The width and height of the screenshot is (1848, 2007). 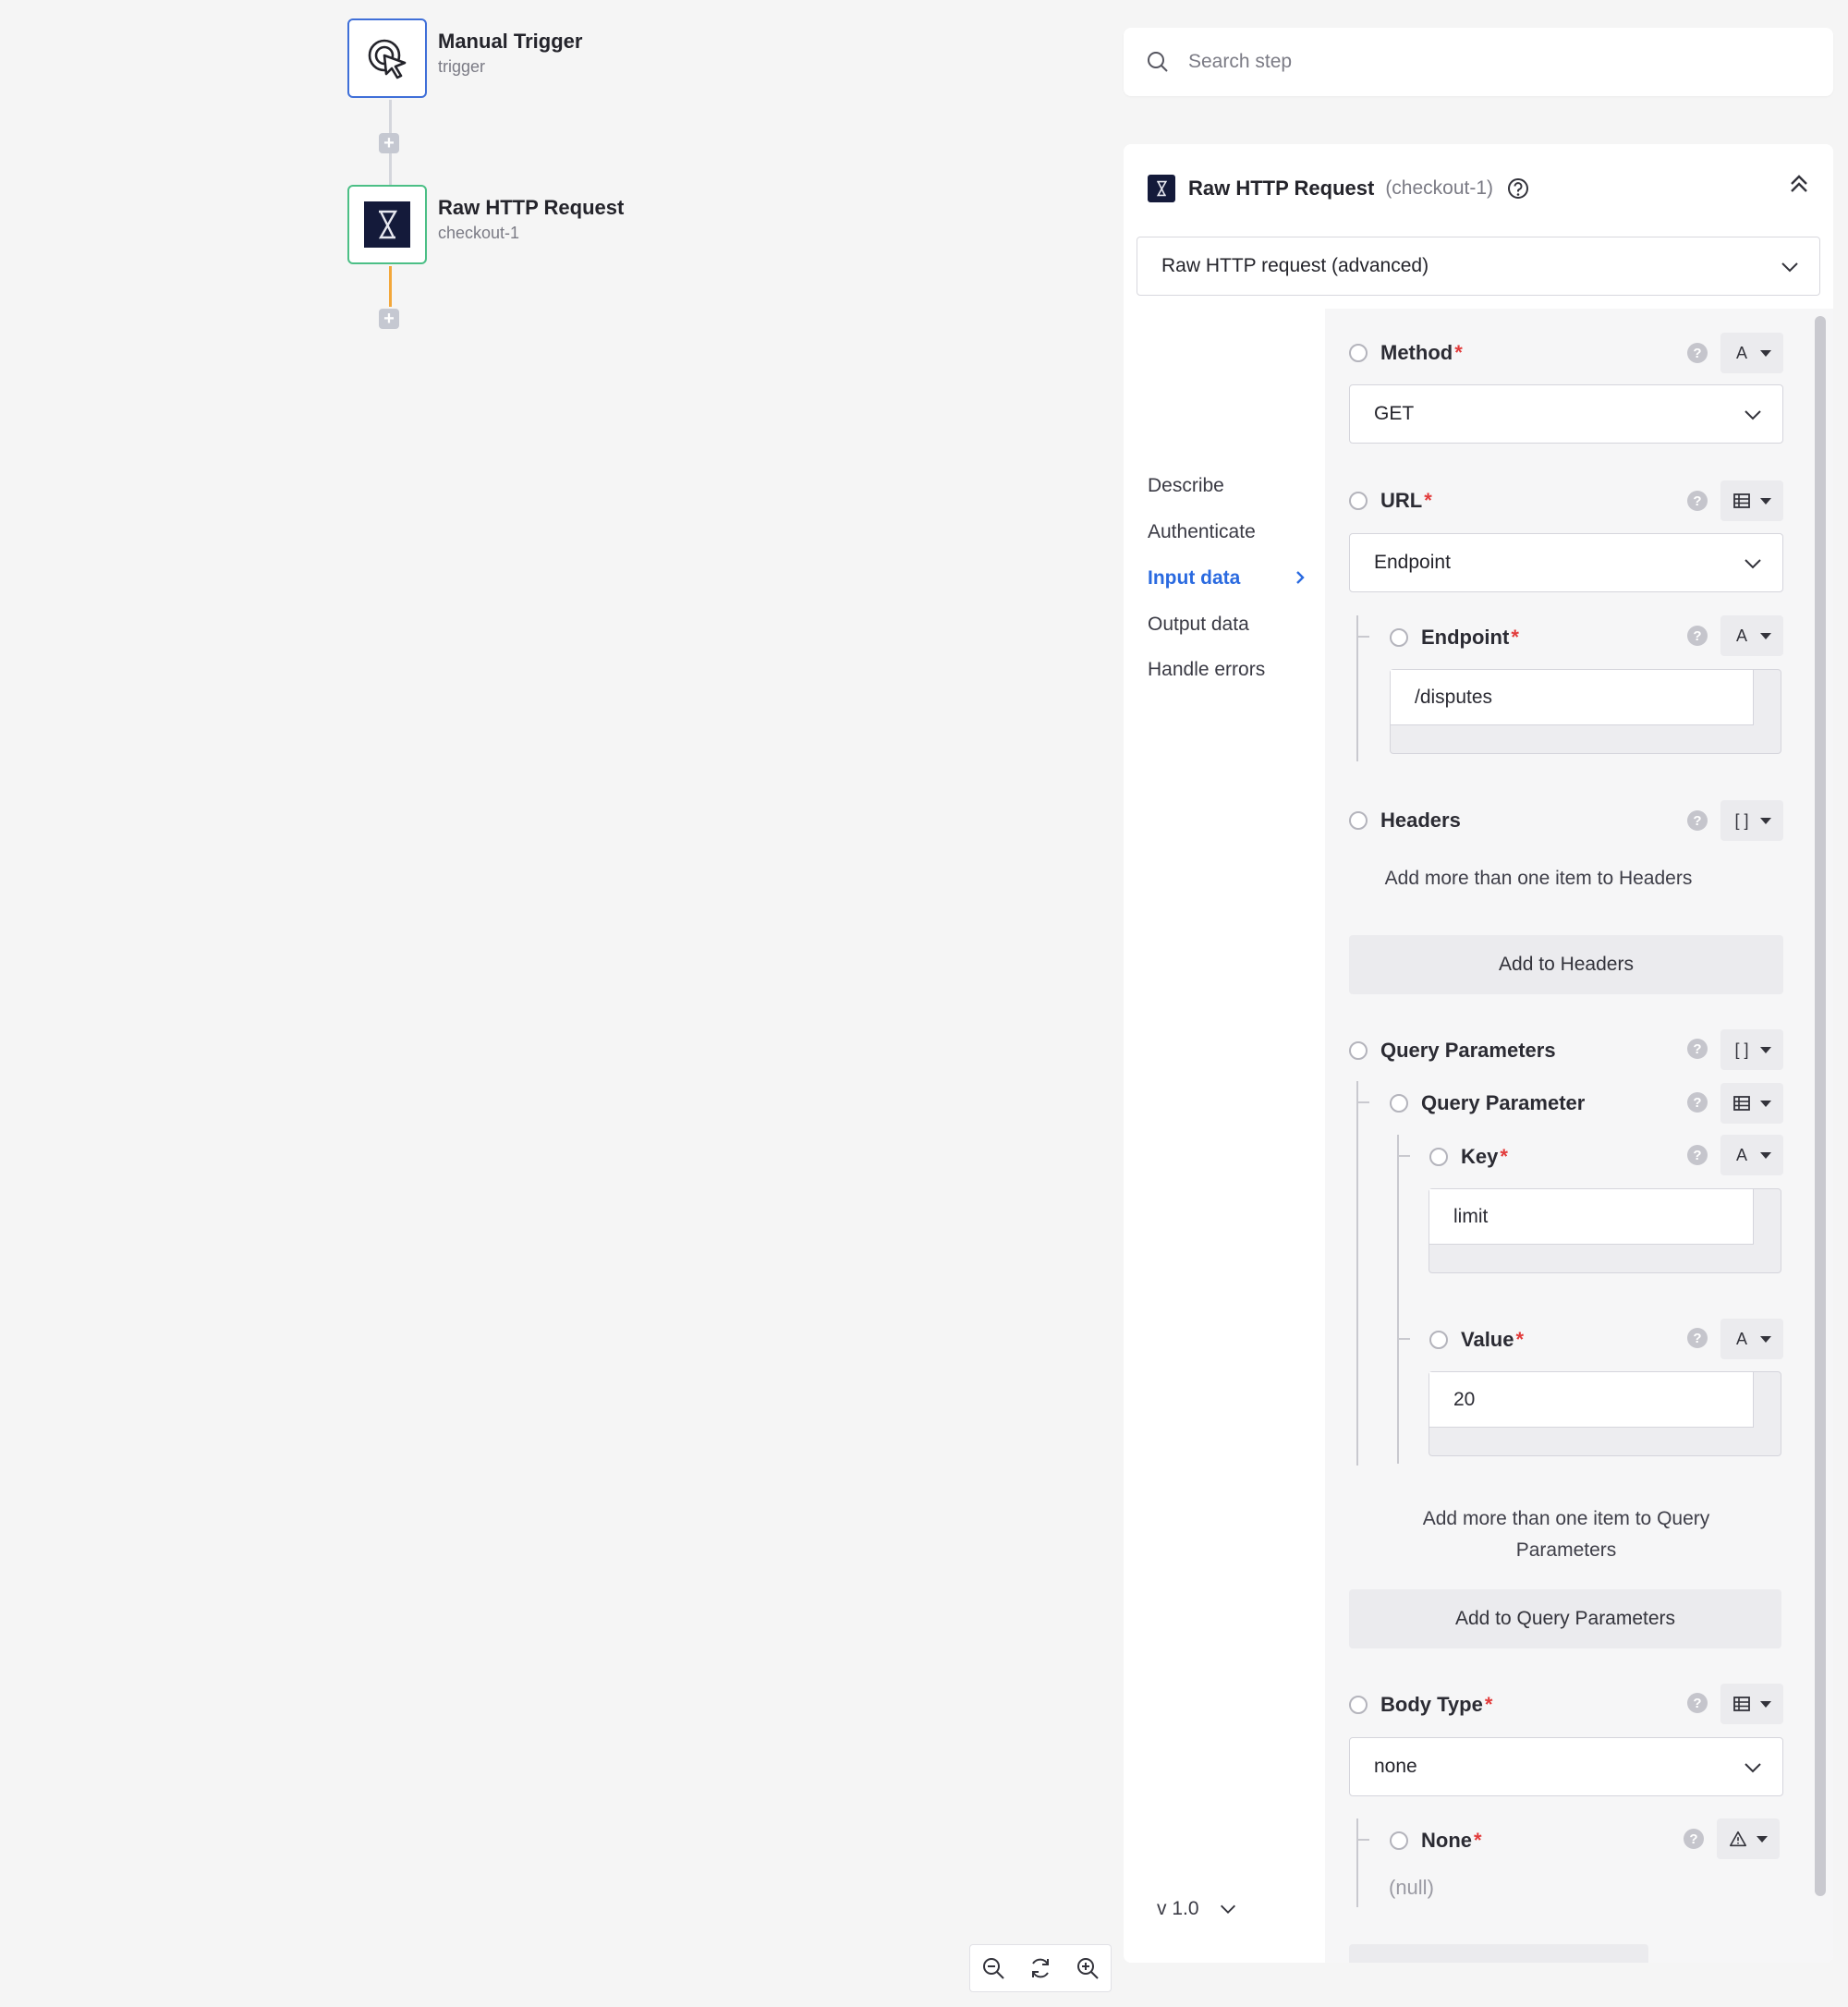 What do you see at coordinates (1390, 501) in the screenshot?
I see `url-label: URL *` at bounding box center [1390, 501].